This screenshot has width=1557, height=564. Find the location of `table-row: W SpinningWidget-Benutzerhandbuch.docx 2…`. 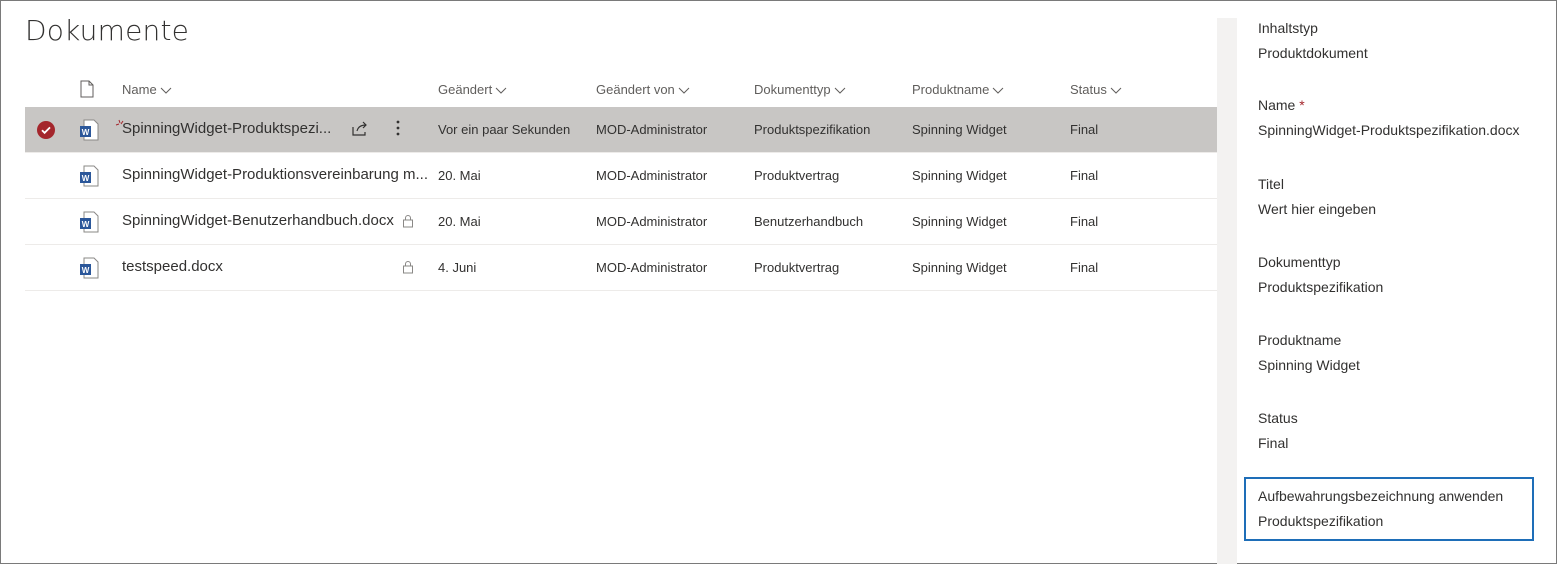

table-row: W SpinningWidget-Benutzerhandbuch.docx 2… is located at coordinates (621, 222).